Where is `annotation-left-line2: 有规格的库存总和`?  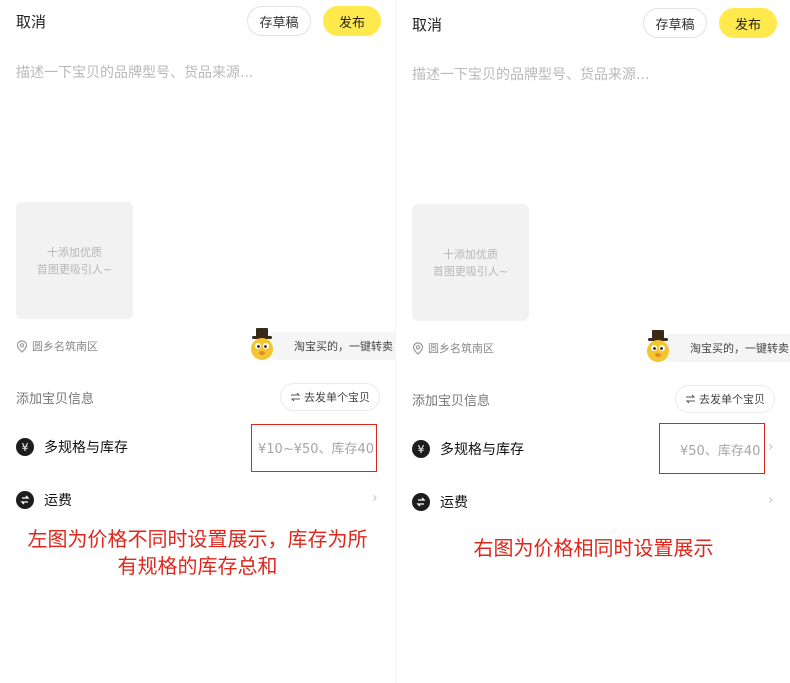 annotation-left-line2: 有规格的库存总和 is located at coordinates (197, 566).